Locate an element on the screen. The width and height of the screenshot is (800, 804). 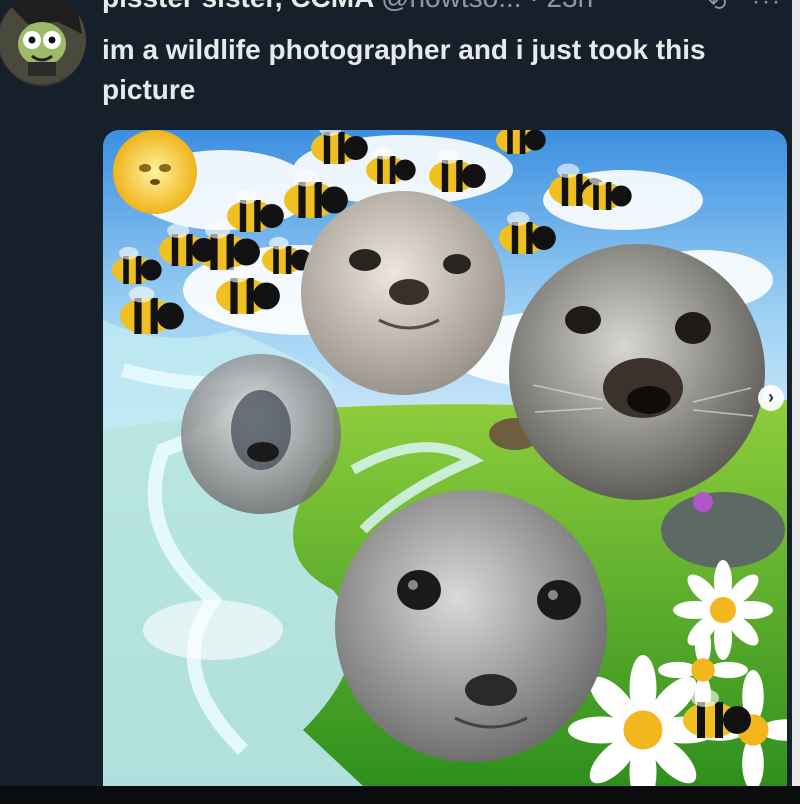
avatar-image is located at coordinates (43, 42).